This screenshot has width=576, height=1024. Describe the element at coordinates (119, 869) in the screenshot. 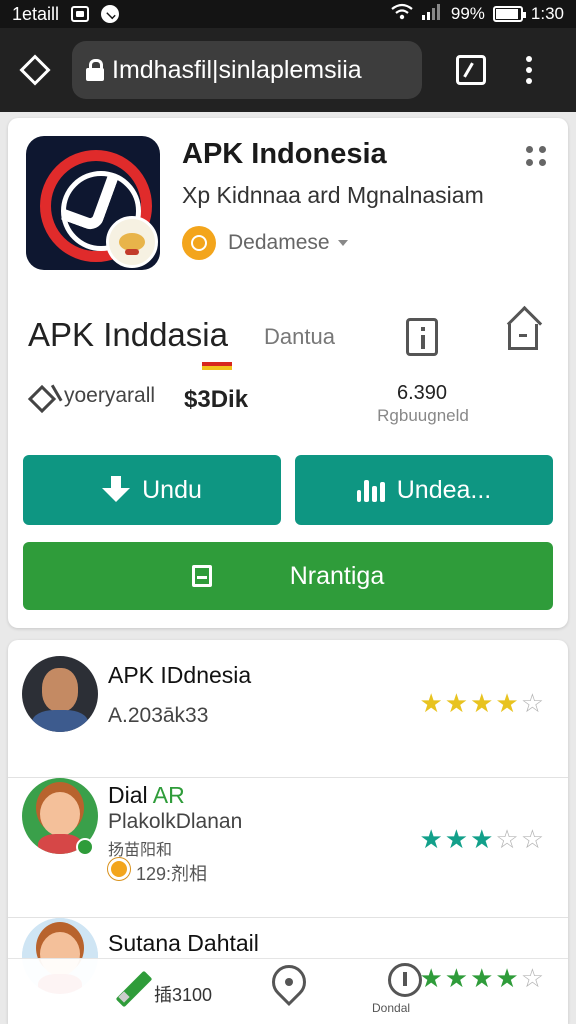

I see `coin-icon` at that location.